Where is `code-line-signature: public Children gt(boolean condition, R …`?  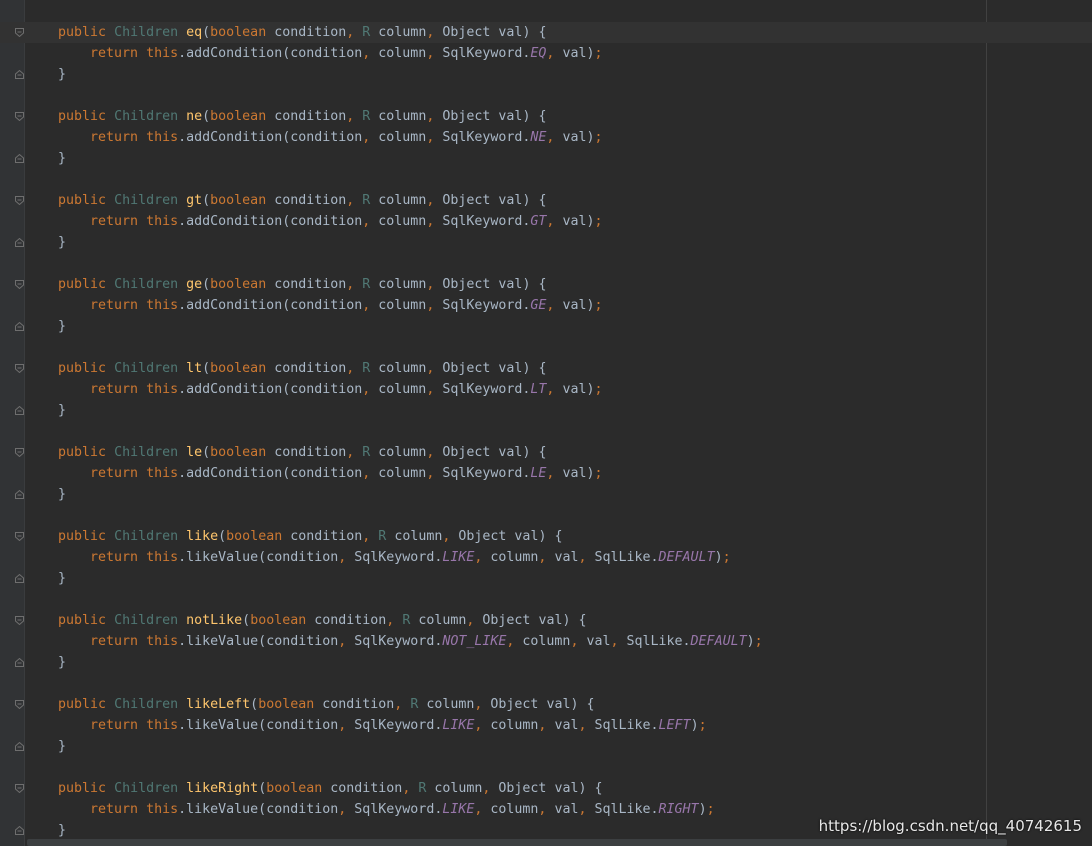
code-line-signature: public Children gt(boolean condition, R … is located at coordinates (546, 200).